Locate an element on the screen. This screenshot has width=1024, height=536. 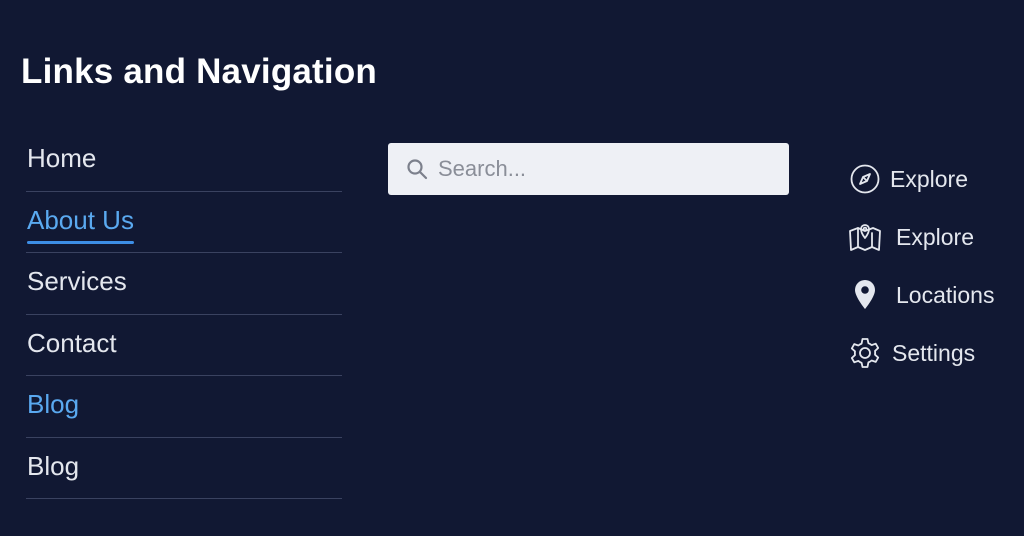
nav-item-home: Home is located at coordinates (184, 161).